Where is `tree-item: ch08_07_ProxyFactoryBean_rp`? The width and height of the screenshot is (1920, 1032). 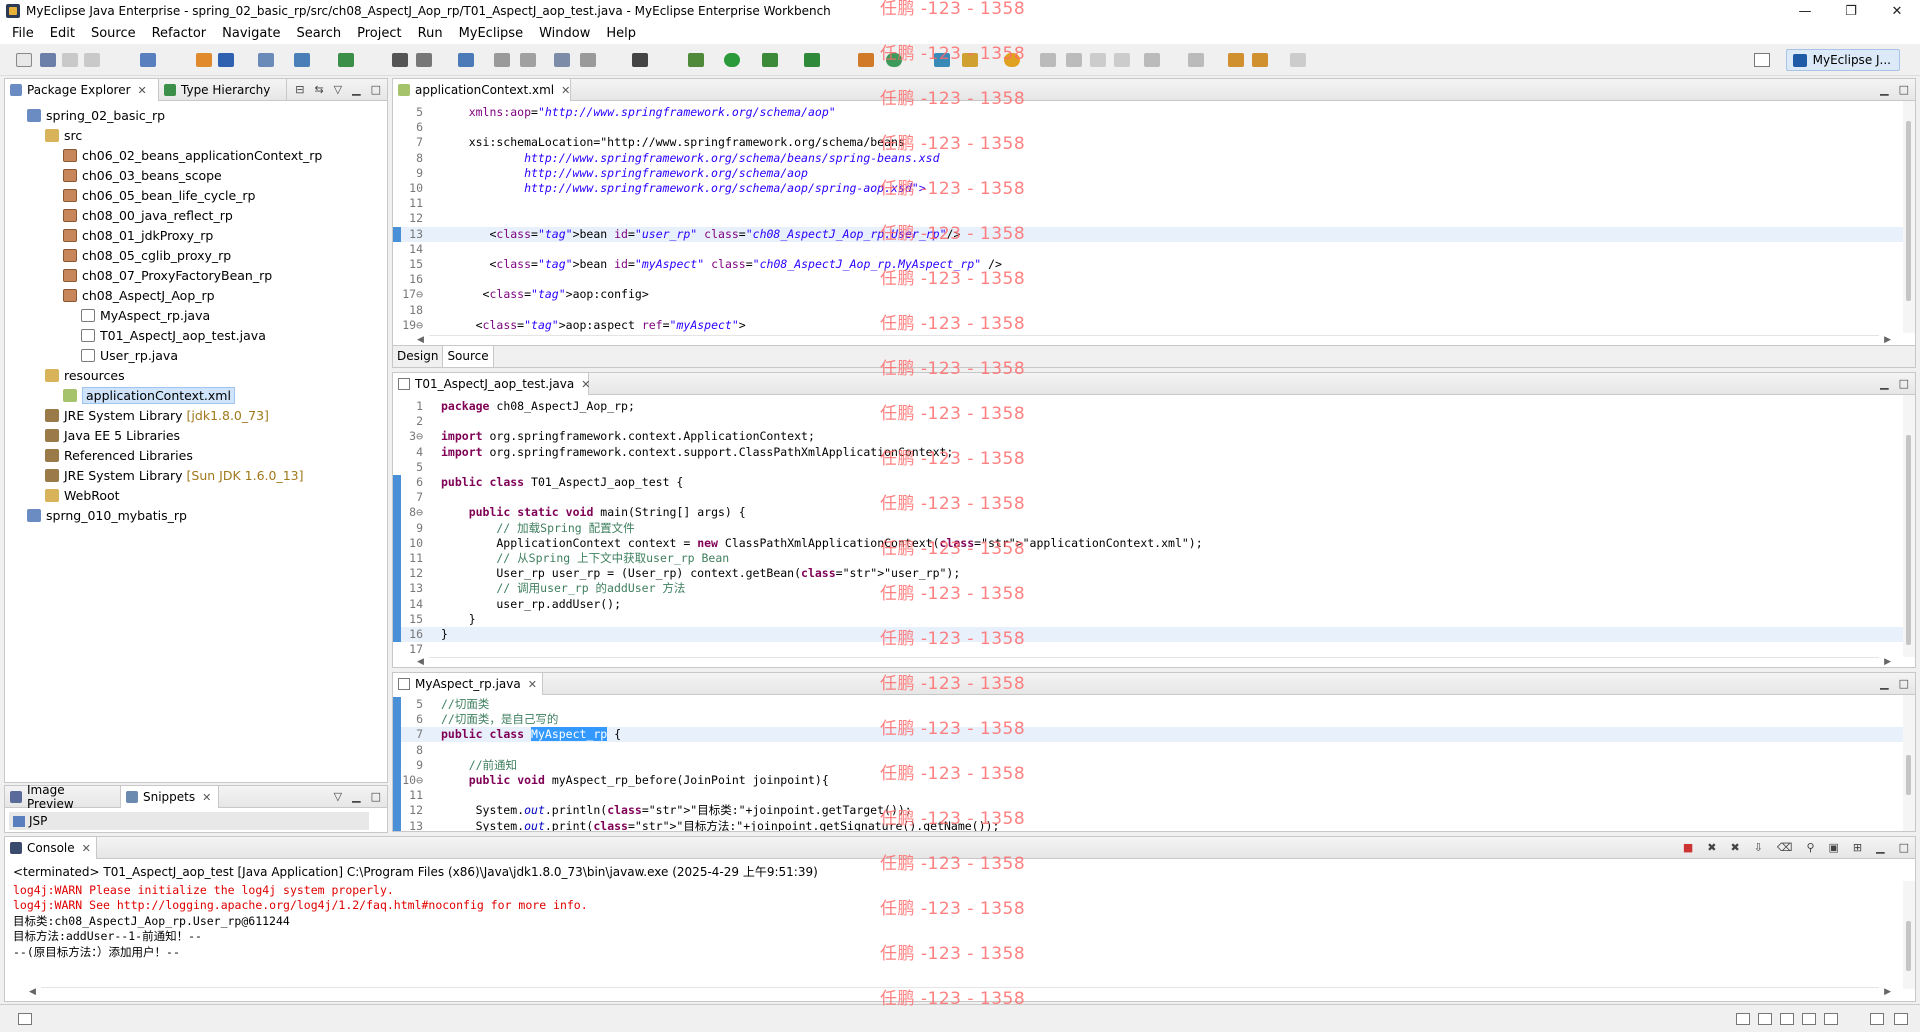 tree-item: ch08_07_ProxyFactoryBean_rp is located at coordinates (167, 275).